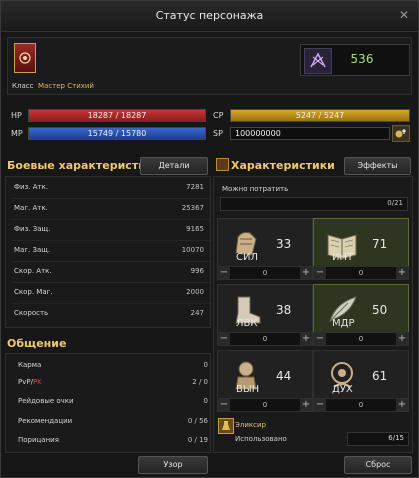 The height and width of the screenshot is (478, 419). I want to click on attr-dex-value: 38, so click(284, 310).